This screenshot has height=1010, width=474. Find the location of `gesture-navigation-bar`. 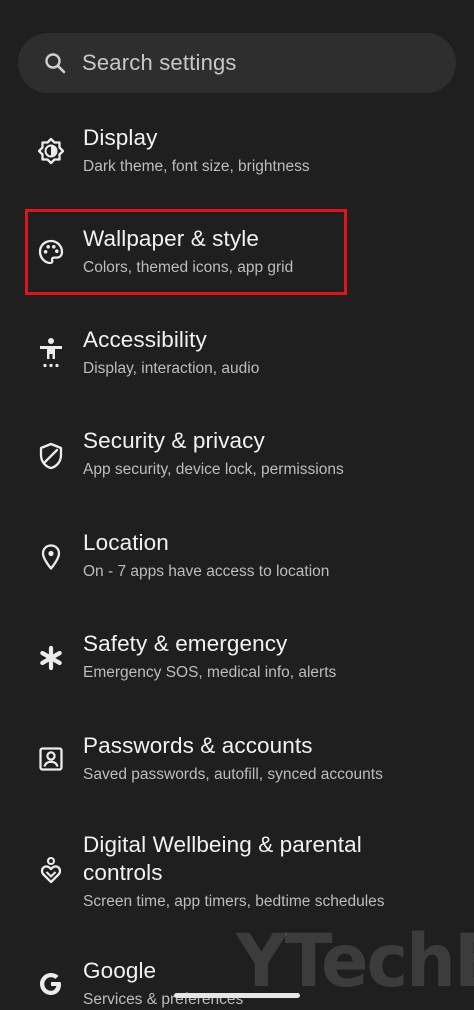

gesture-navigation-bar is located at coordinates (237, 995).